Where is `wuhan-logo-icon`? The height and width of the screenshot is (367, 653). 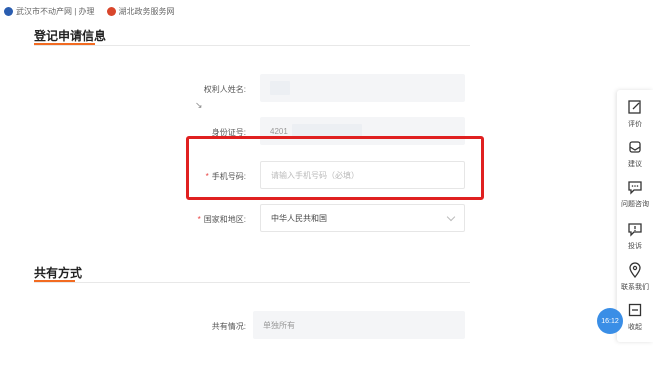
wuhan-logo-icon is located at coordinates (8, 11).